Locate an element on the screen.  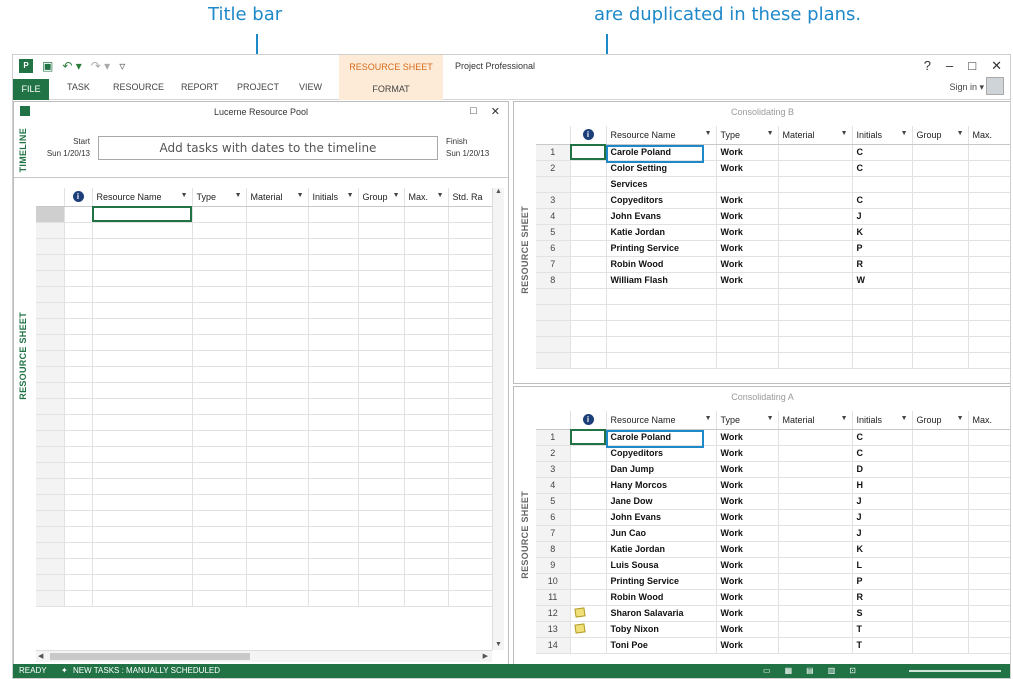
table-row: 9 Luis Sousa Work L is located at coordinates (773, 565).